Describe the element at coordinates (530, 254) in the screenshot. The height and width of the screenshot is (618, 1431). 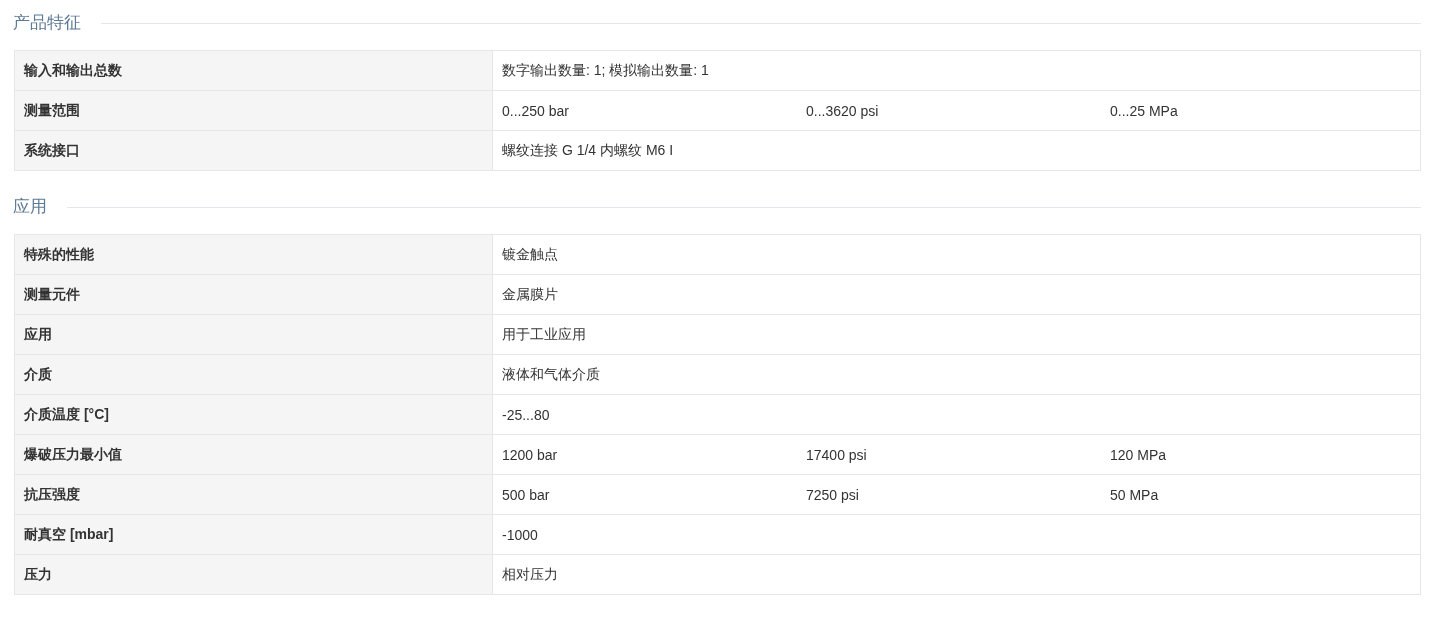
I see `row-value: 镀金触点` at that location.